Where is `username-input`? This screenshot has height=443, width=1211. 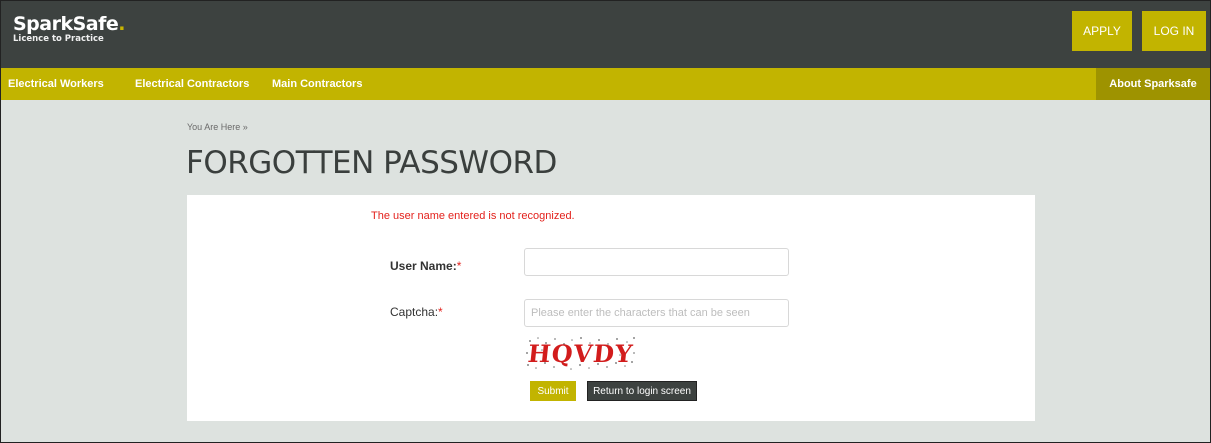 username-input is located at coordinates (656, 262).